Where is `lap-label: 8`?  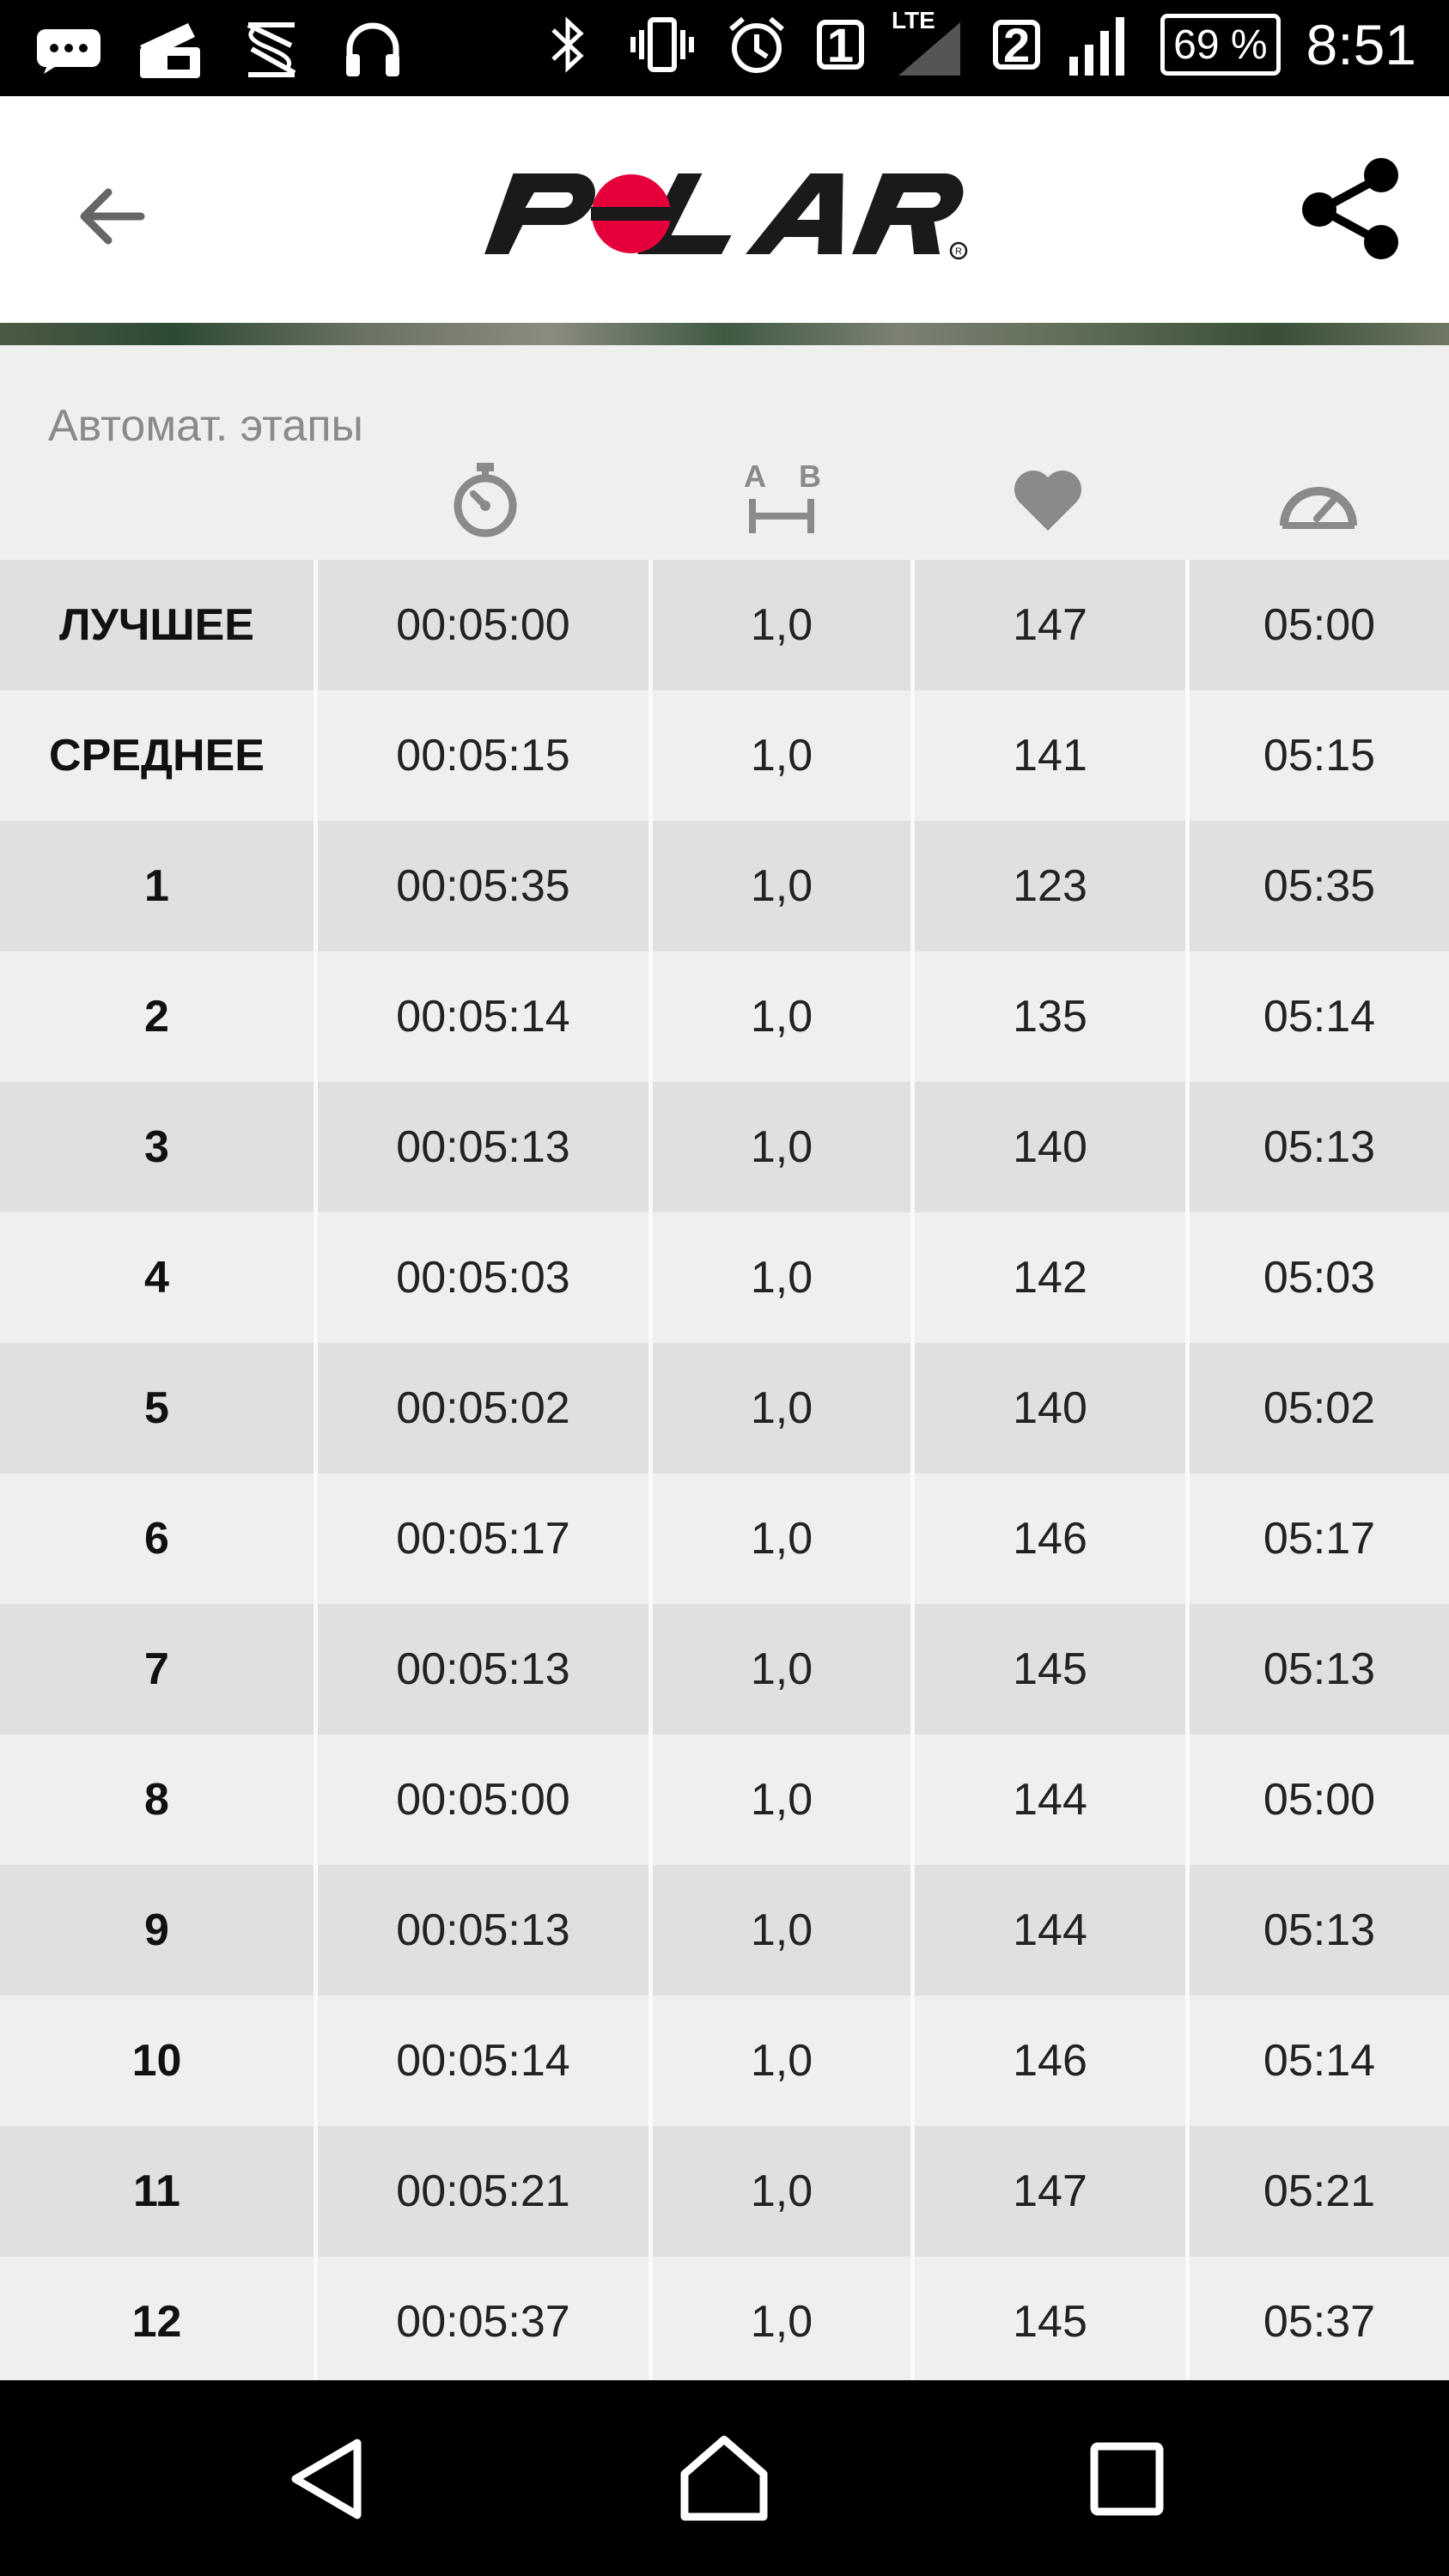
lap-label: 8 is located at coordinates (156, 1800).